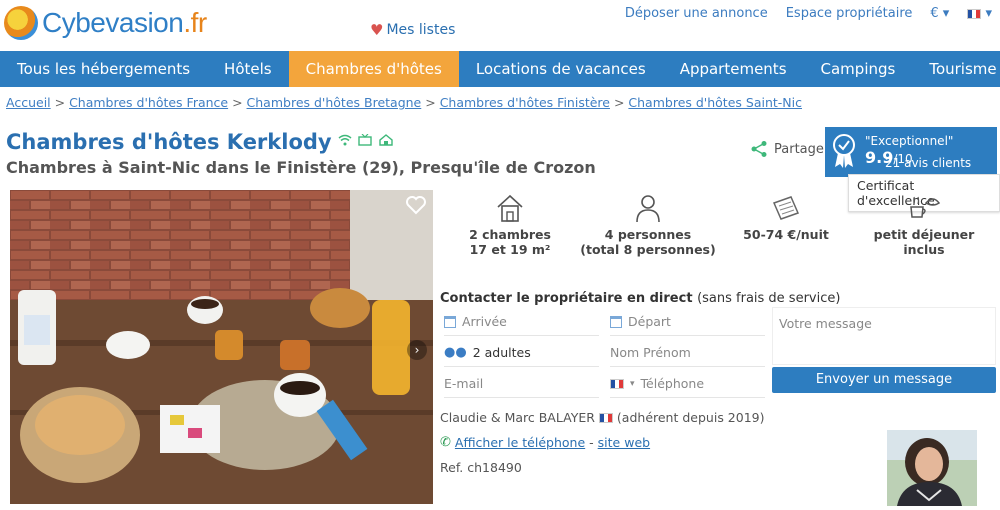  Describe the element at coordinates (687, 322) in the screenshot. I see `departure-date-field: Départ` at that location.